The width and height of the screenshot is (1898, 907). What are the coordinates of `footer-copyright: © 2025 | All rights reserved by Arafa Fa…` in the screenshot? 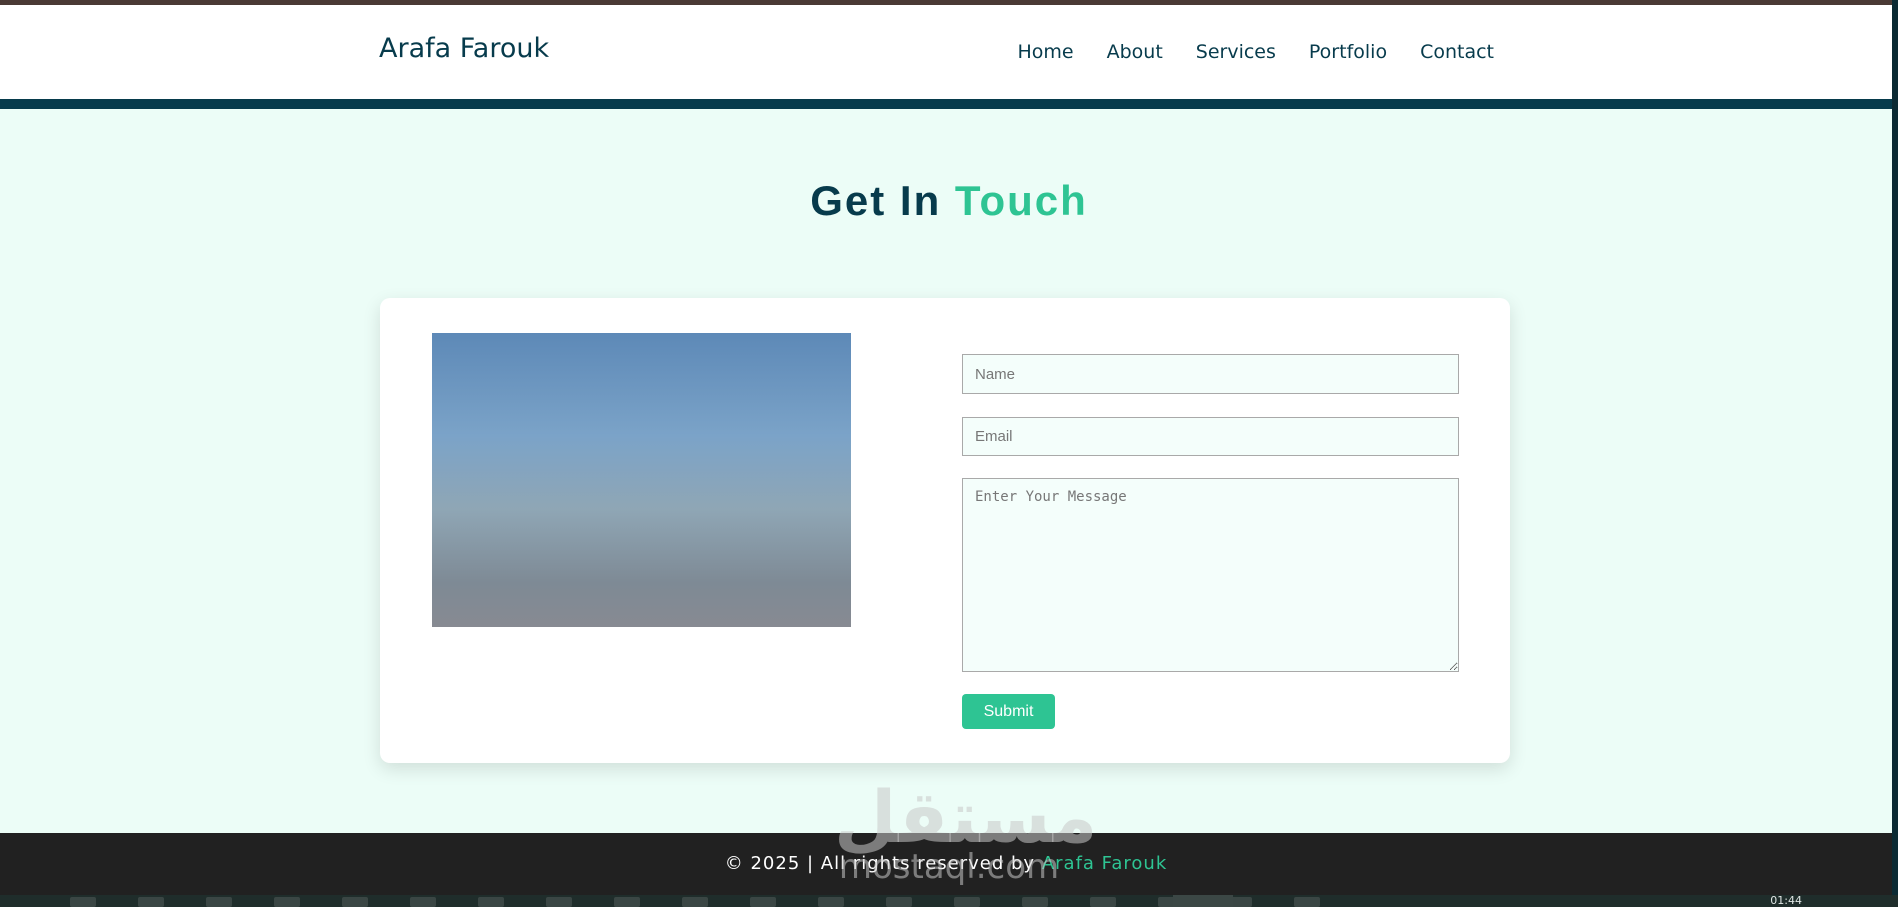 It's located at (946, 863).